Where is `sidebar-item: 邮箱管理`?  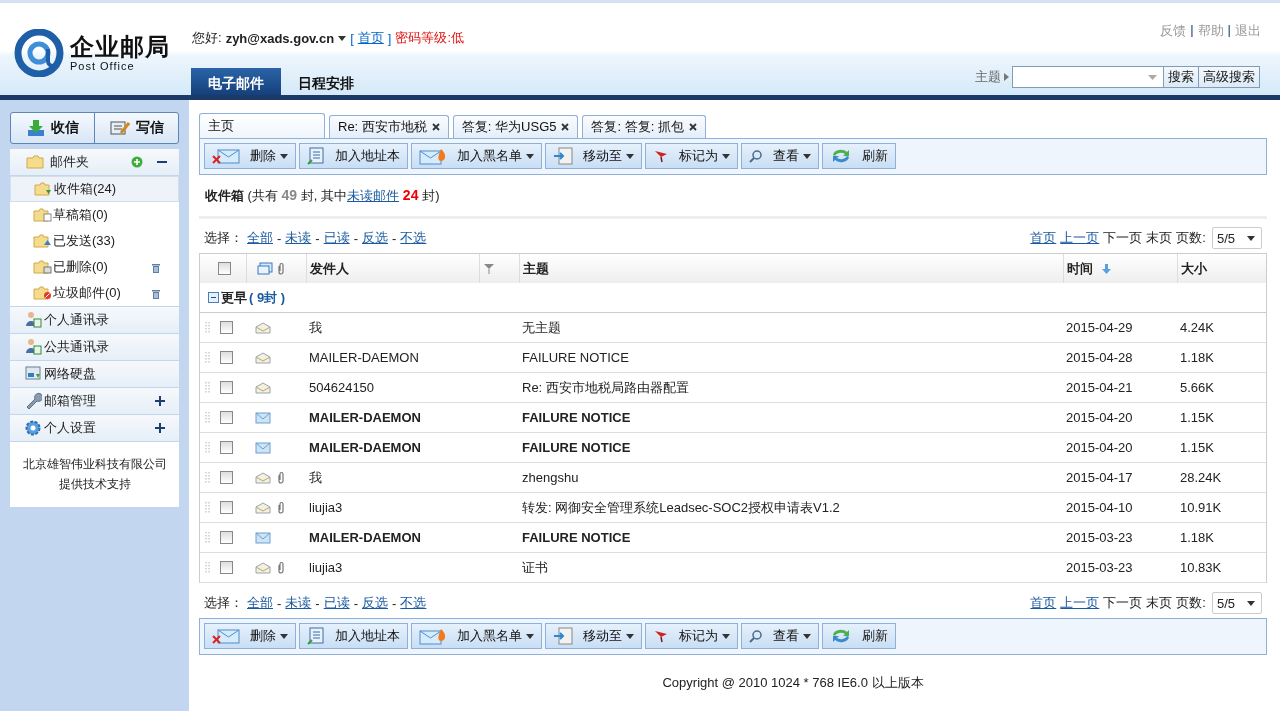
sidebar-item: 邮箱管理 is located at coordinates (94, 400).